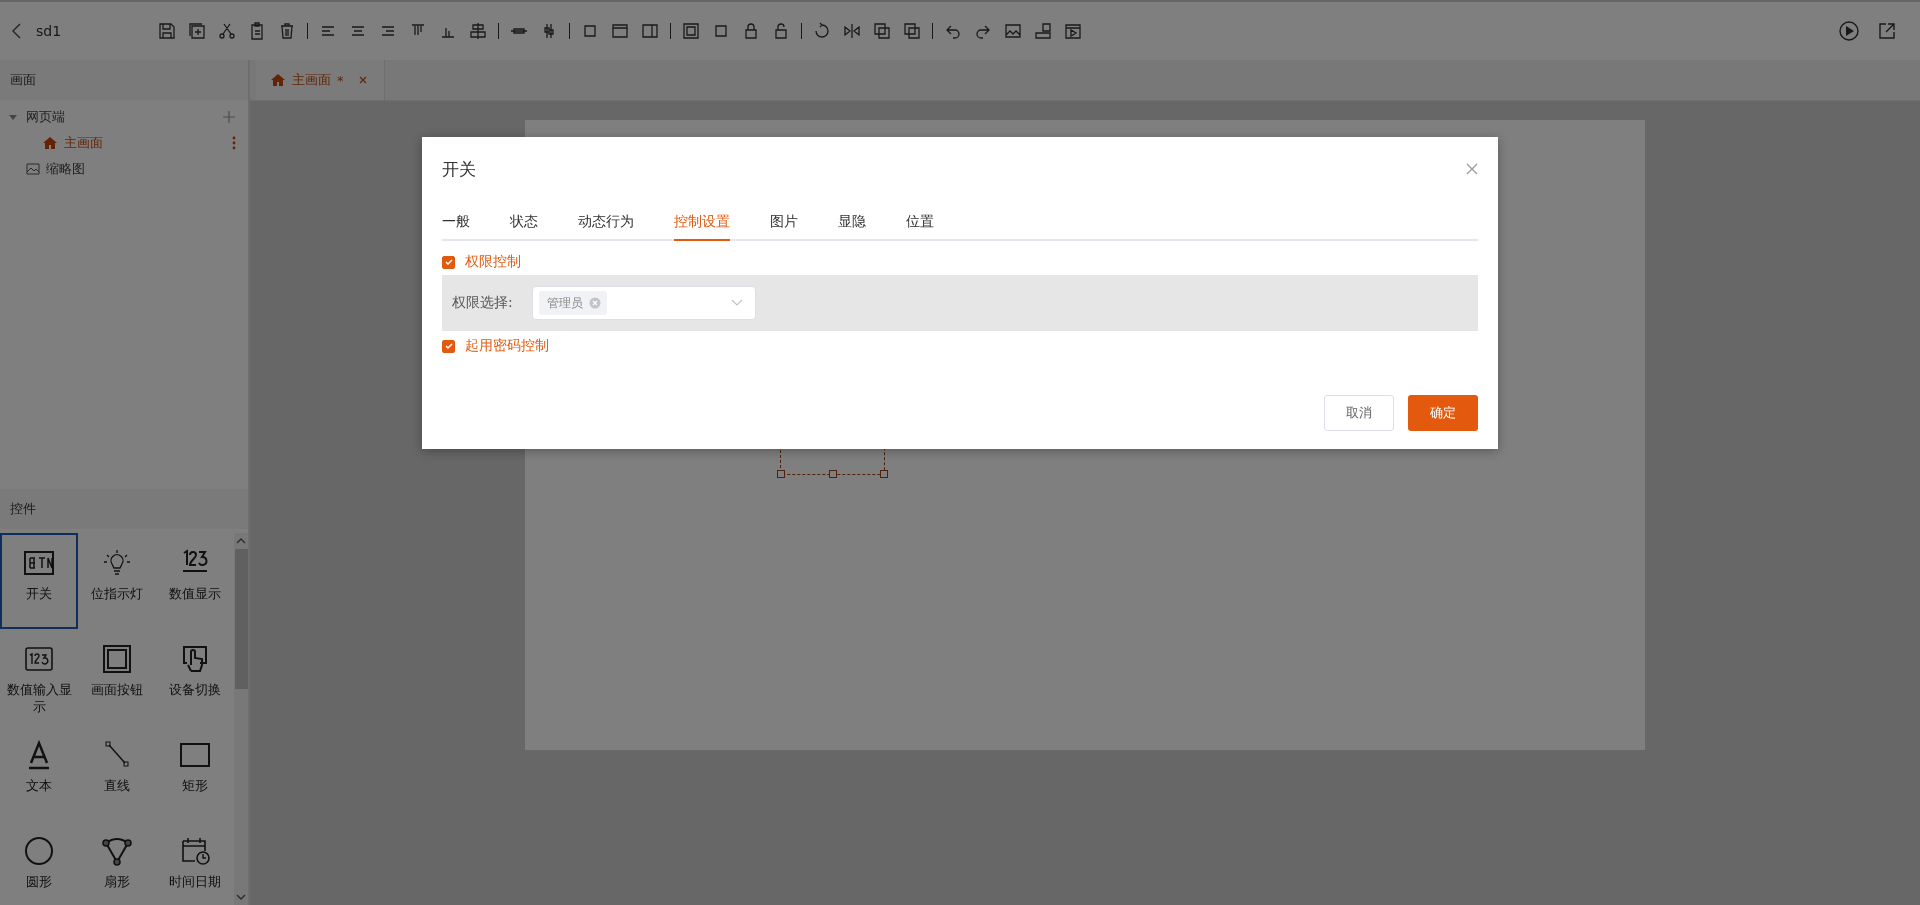  I want to click on checkbox-label: 起用密码控制, so click(507, 346).